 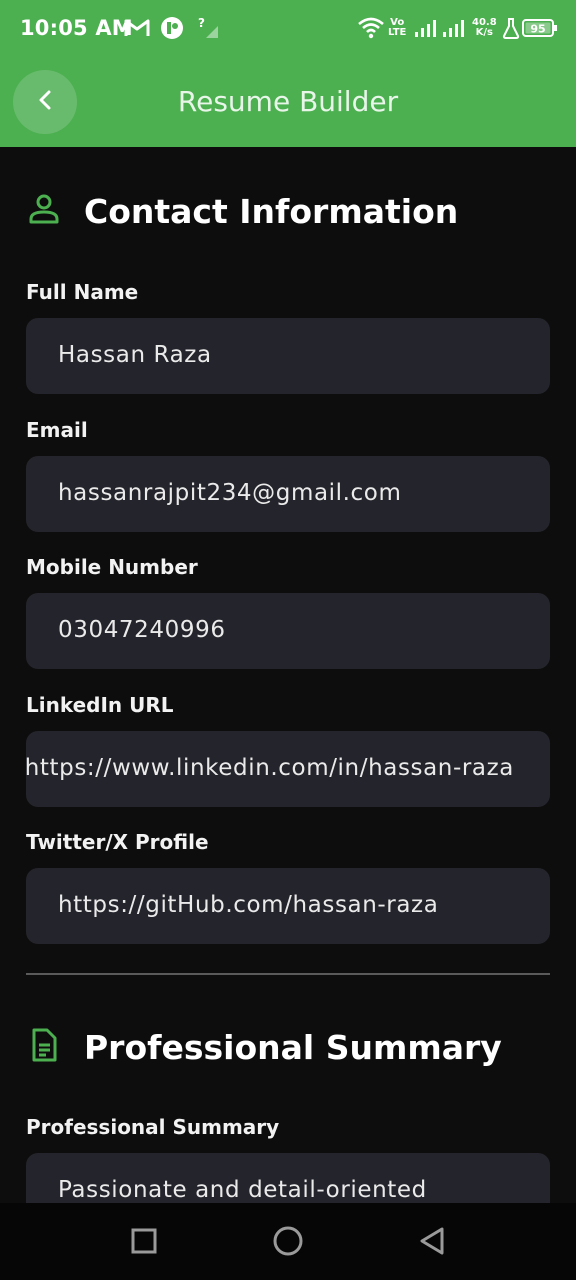 What do you see at coordinates (288, 631) in the screenshot?
I see `mobile-number-field: 03047240996` at bounding box center [288, 631].